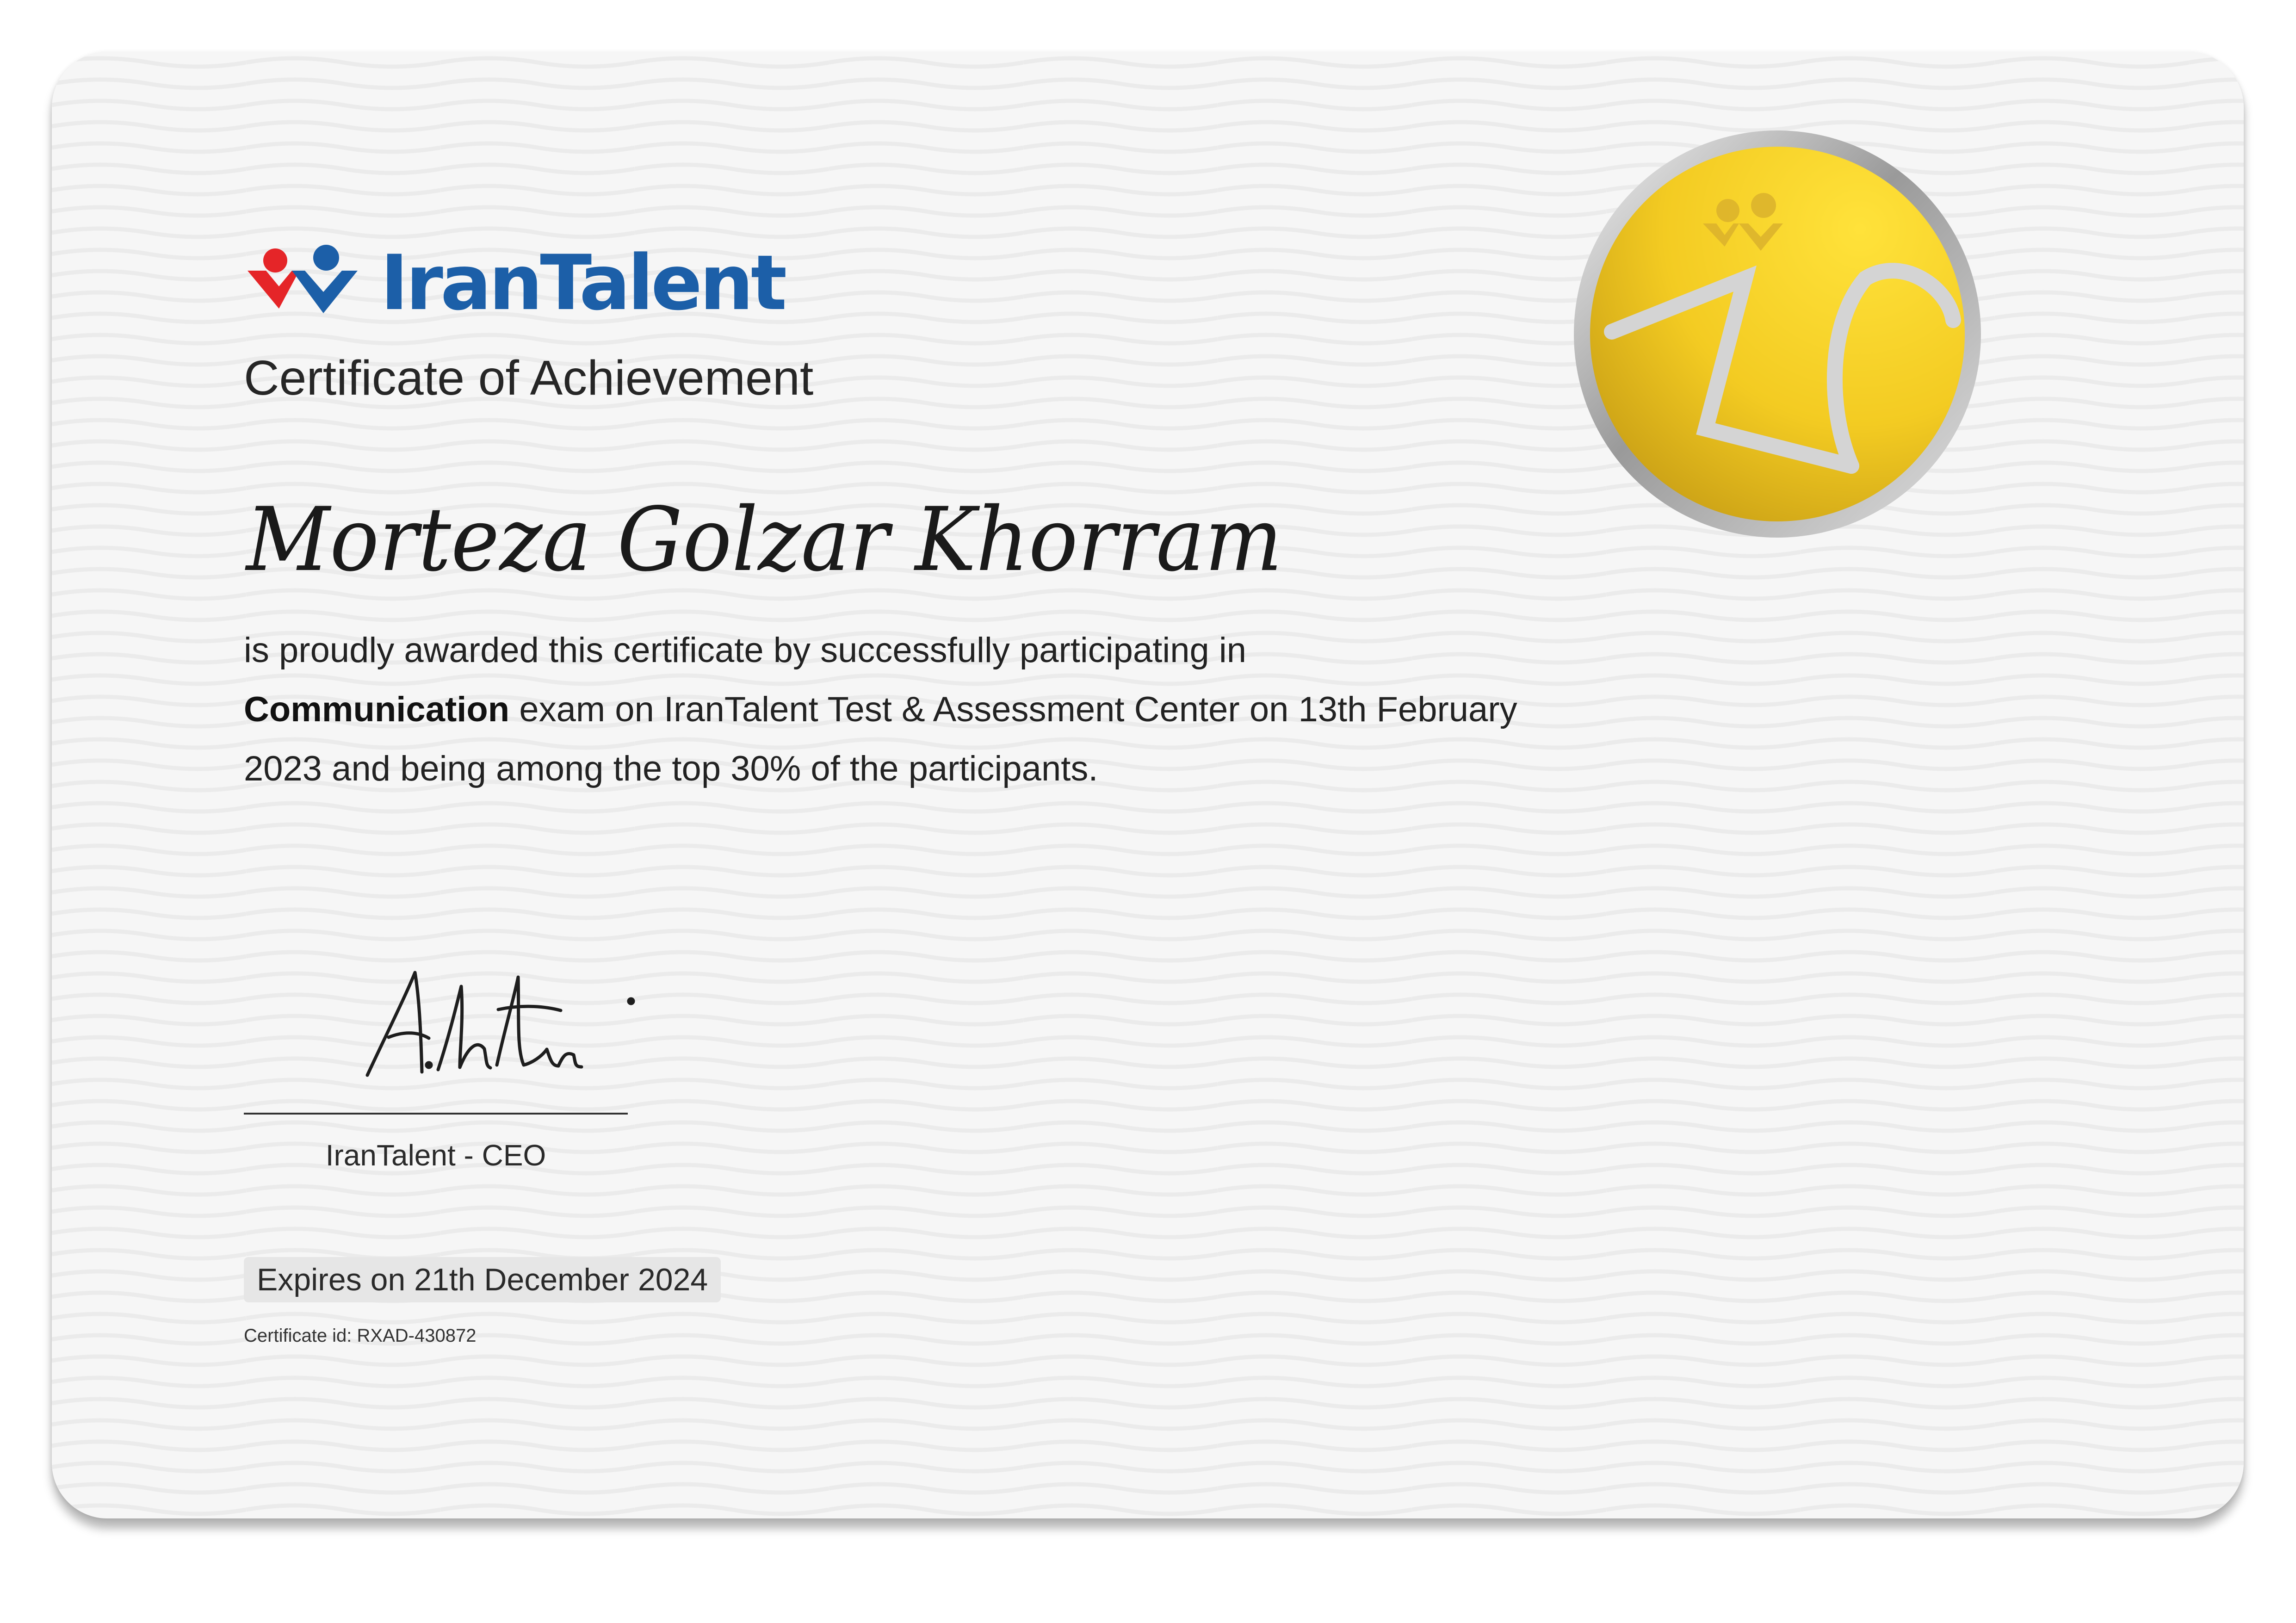 The height and width of the screenshot is (1623, 2296). I want to click on irantalent-logo-icon, so click(303, 279).